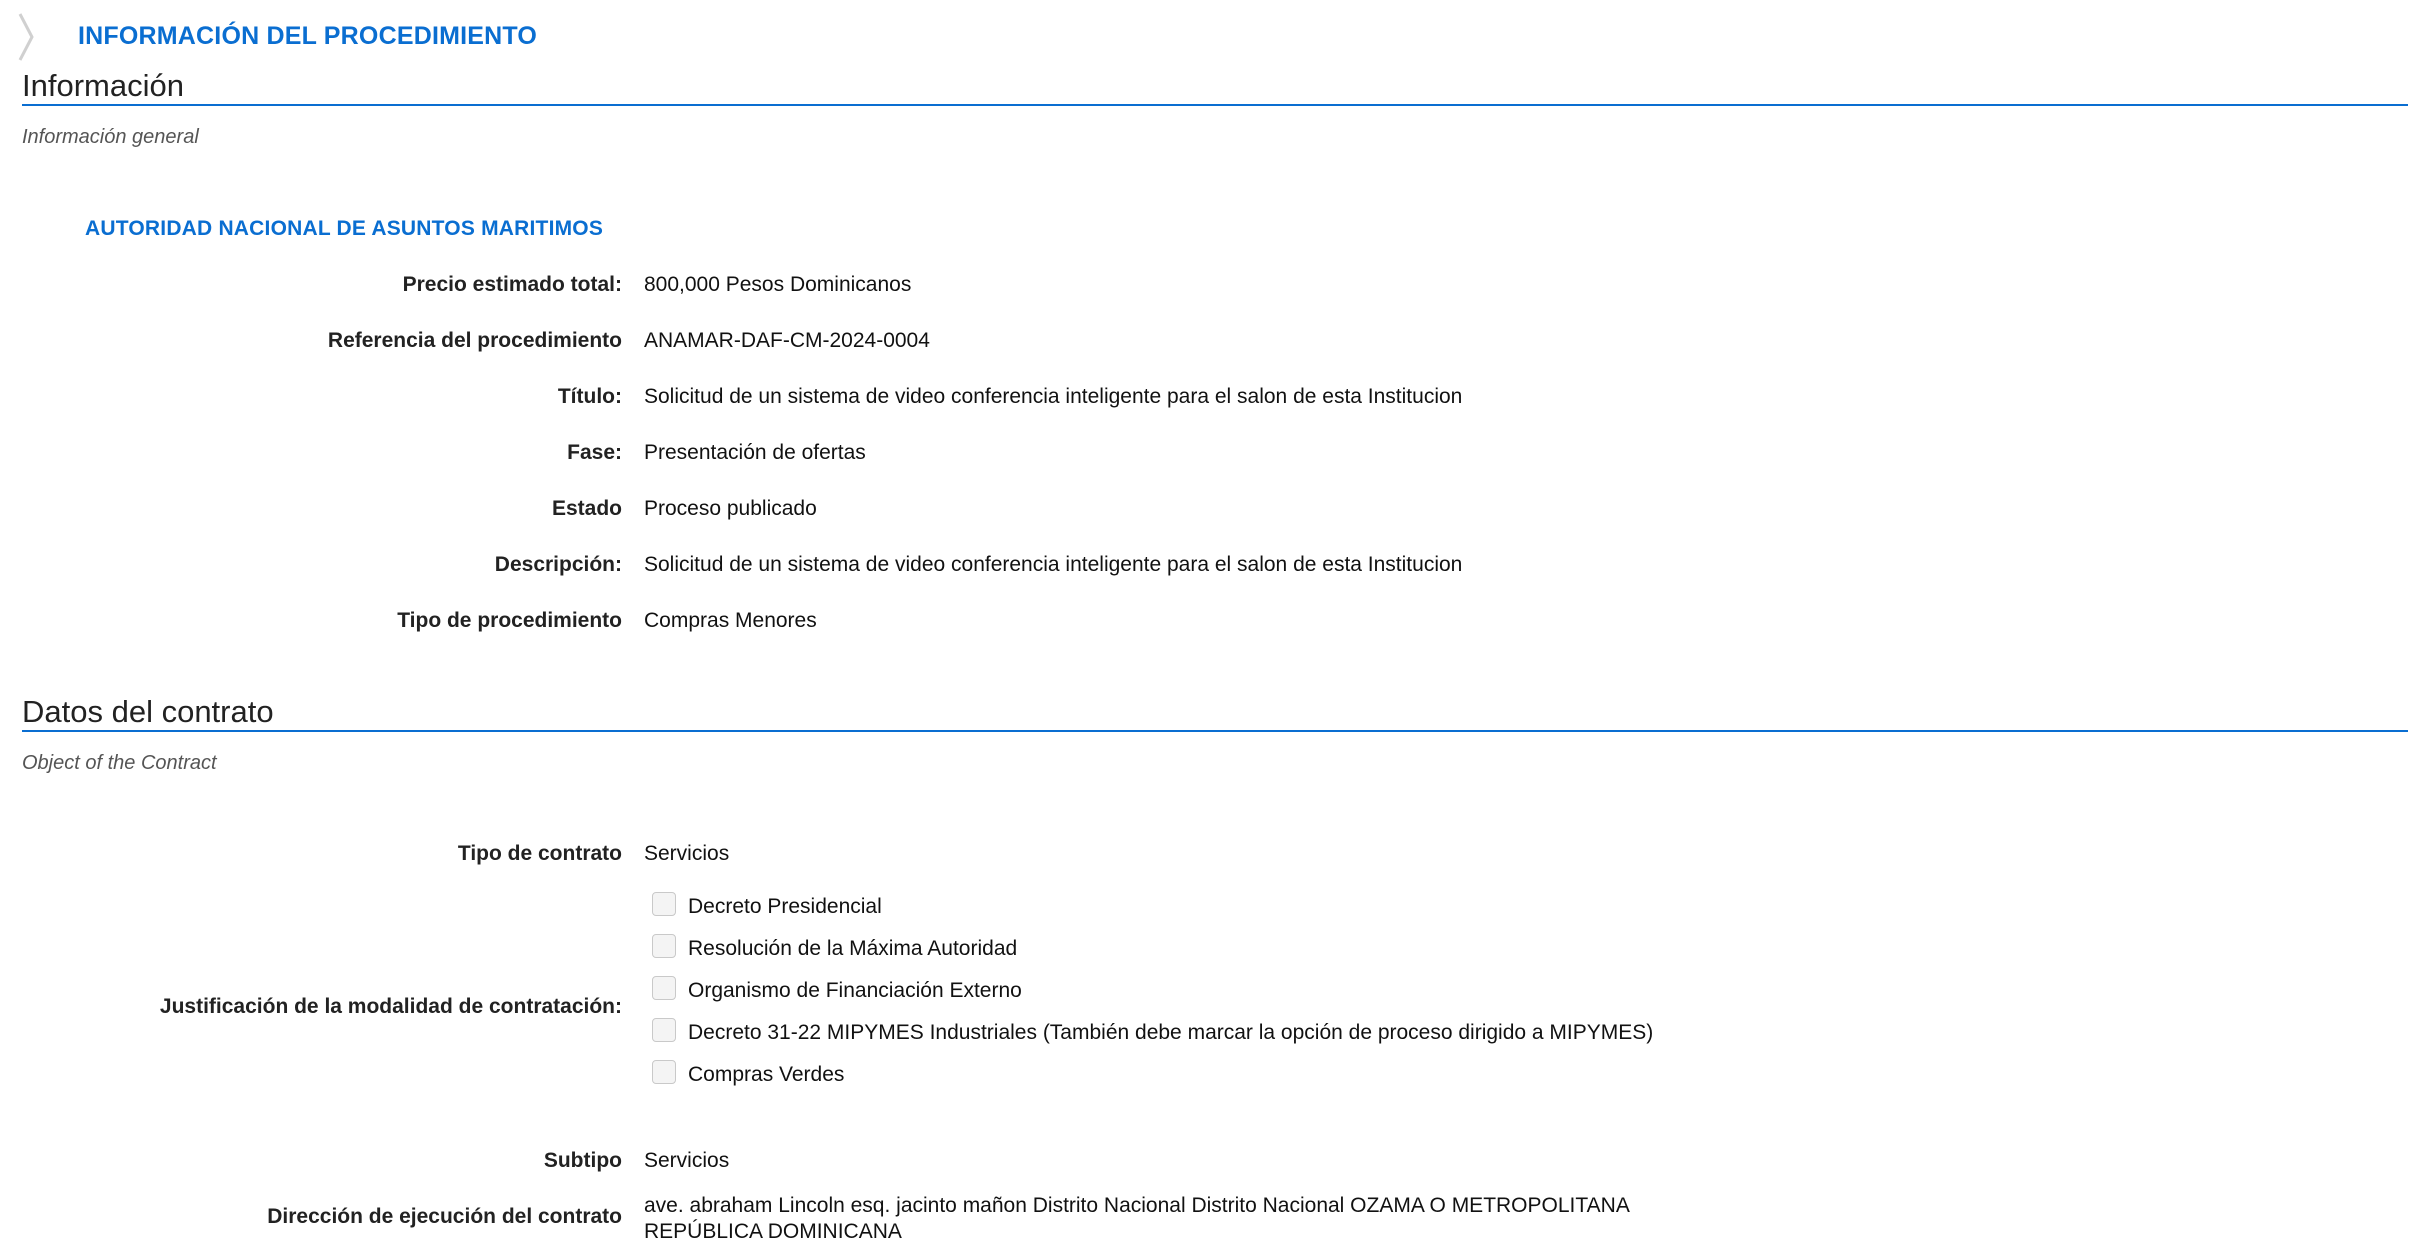 The image size is (2428, 1260). Describe the element at coordinates (1174, 907) in the screenshot. I see `checkbox-option-decreto-presidencial: Decreto Presidencial` at that location.